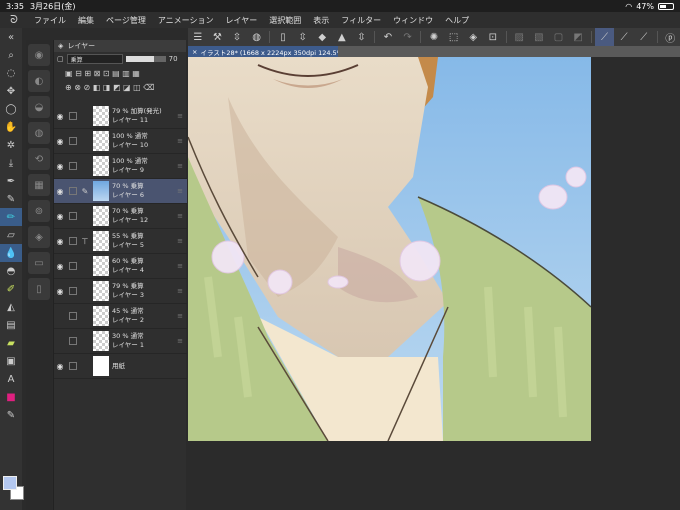  Describe the element at coordinates (670, 37) in the screenshot. I see `smart-icon: ⓟ` at that location.